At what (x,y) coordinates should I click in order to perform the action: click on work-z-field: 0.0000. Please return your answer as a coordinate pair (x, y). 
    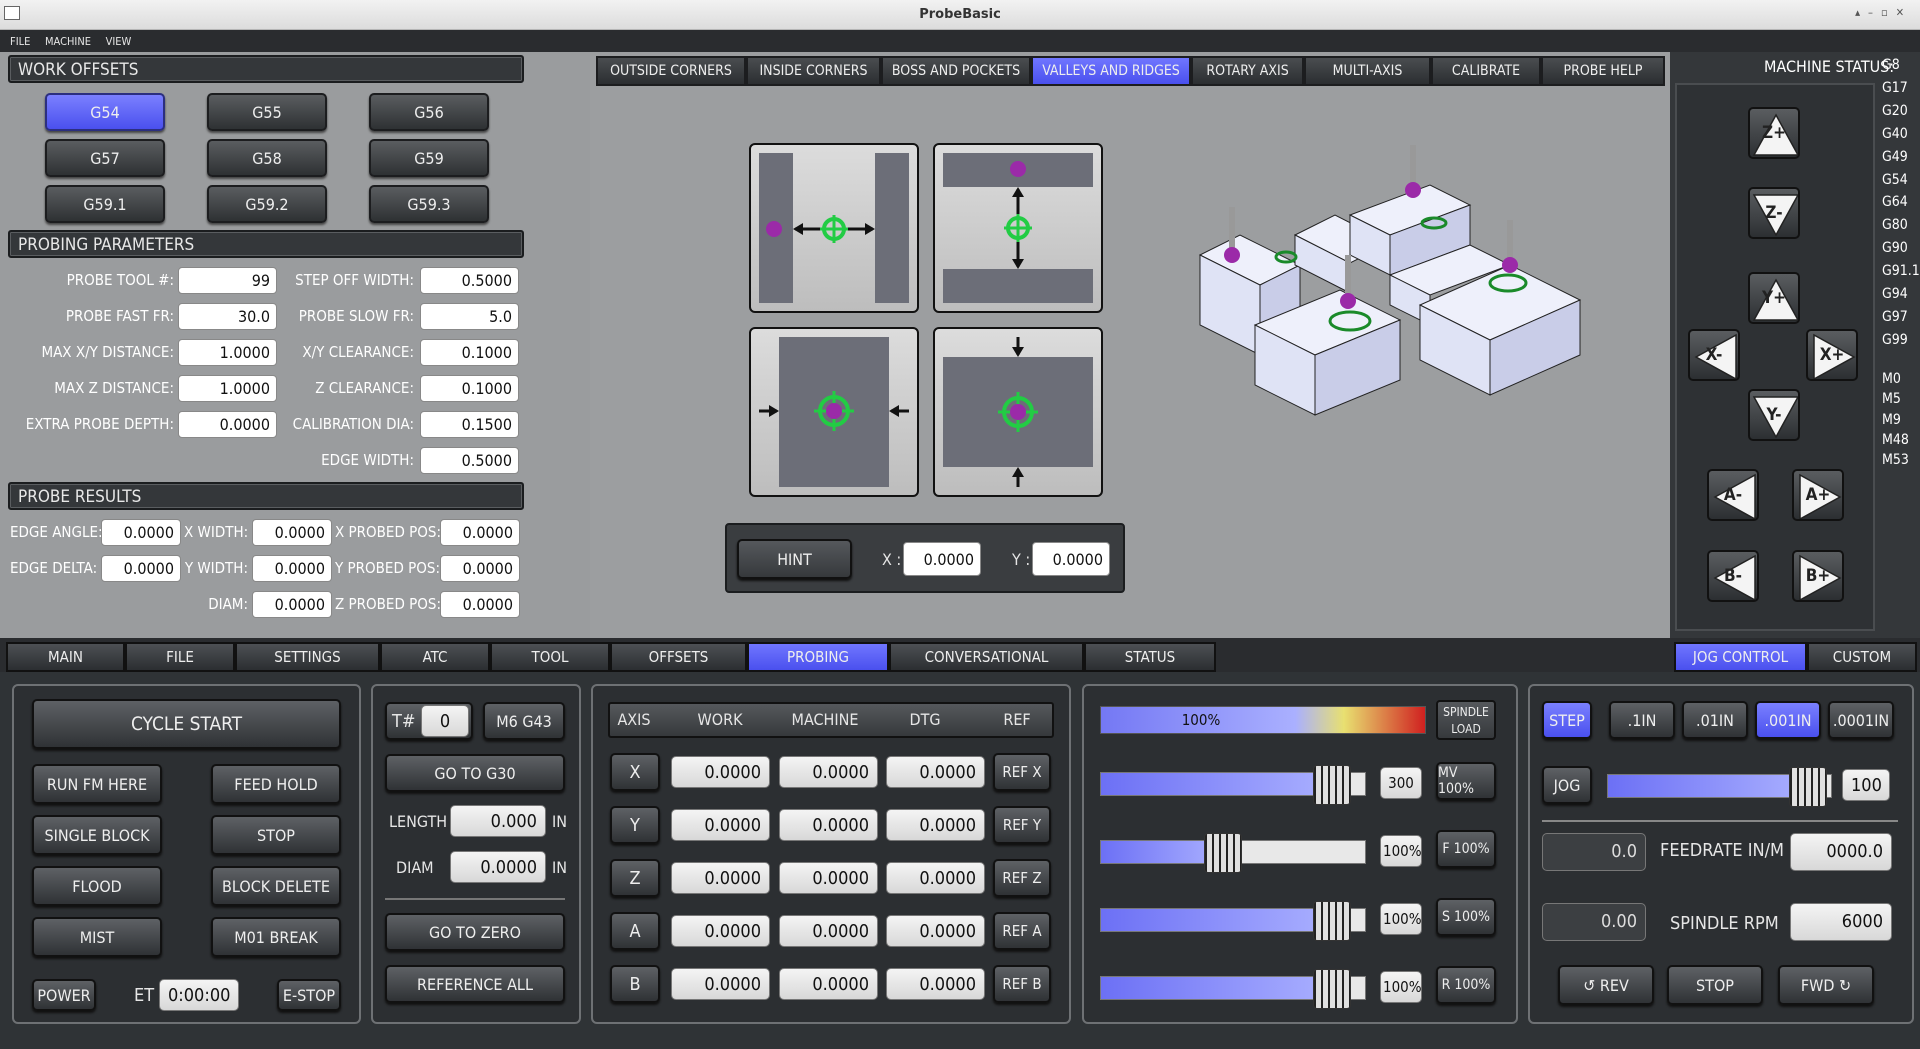
    Looking at the image, I should click on (720, 878).